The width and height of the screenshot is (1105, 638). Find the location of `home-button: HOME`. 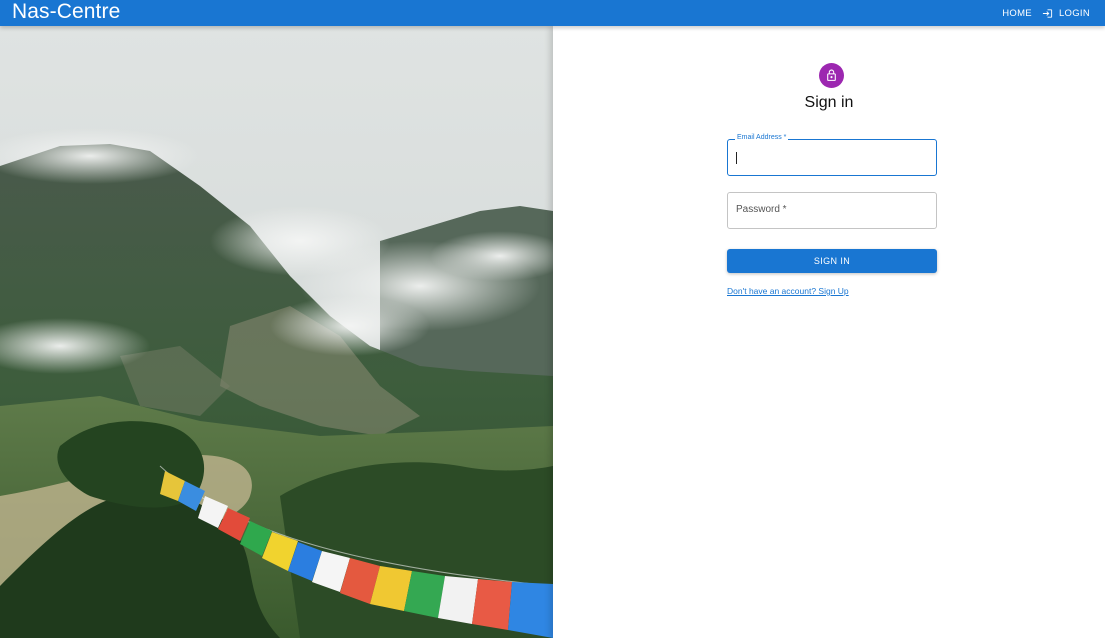

home-button: HOME is located at coordinates (1017, 13).